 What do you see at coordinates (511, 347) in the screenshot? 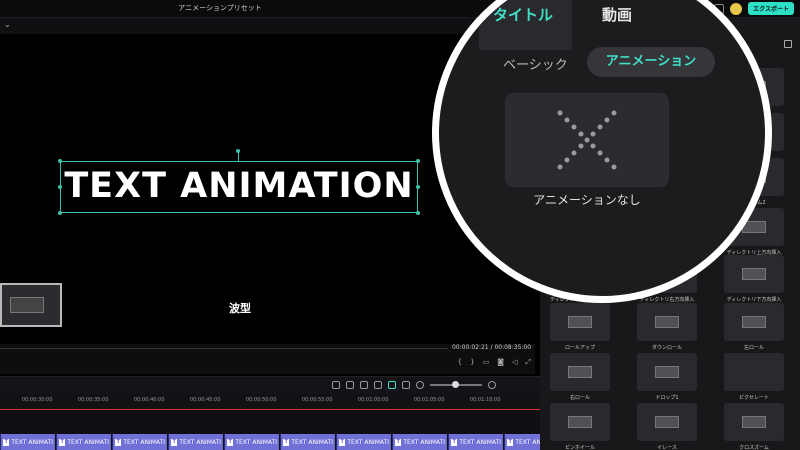
I see `total-time: / 00:08:35:00` at bounding box center [511, 347].